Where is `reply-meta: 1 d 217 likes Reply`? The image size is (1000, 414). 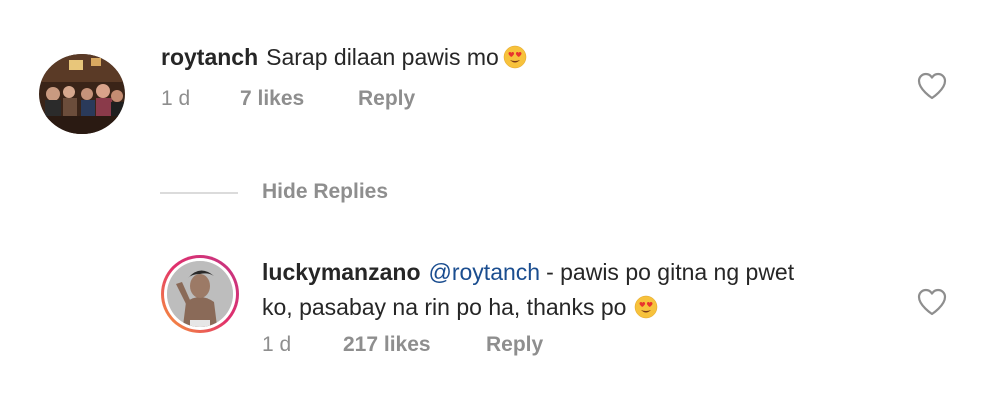 reply-meta: 1 d 217 likes Reply is located at coordinates (402, 345).